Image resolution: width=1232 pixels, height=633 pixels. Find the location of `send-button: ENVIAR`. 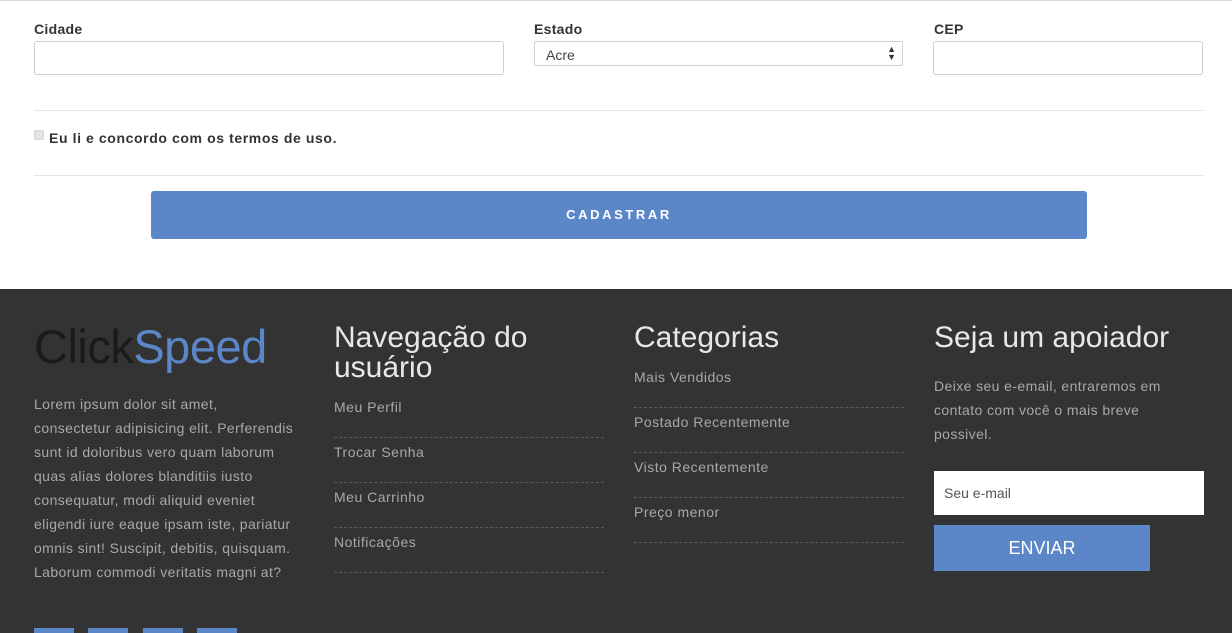

send-button: ENVIAR is located at coordinates (1042, 548).